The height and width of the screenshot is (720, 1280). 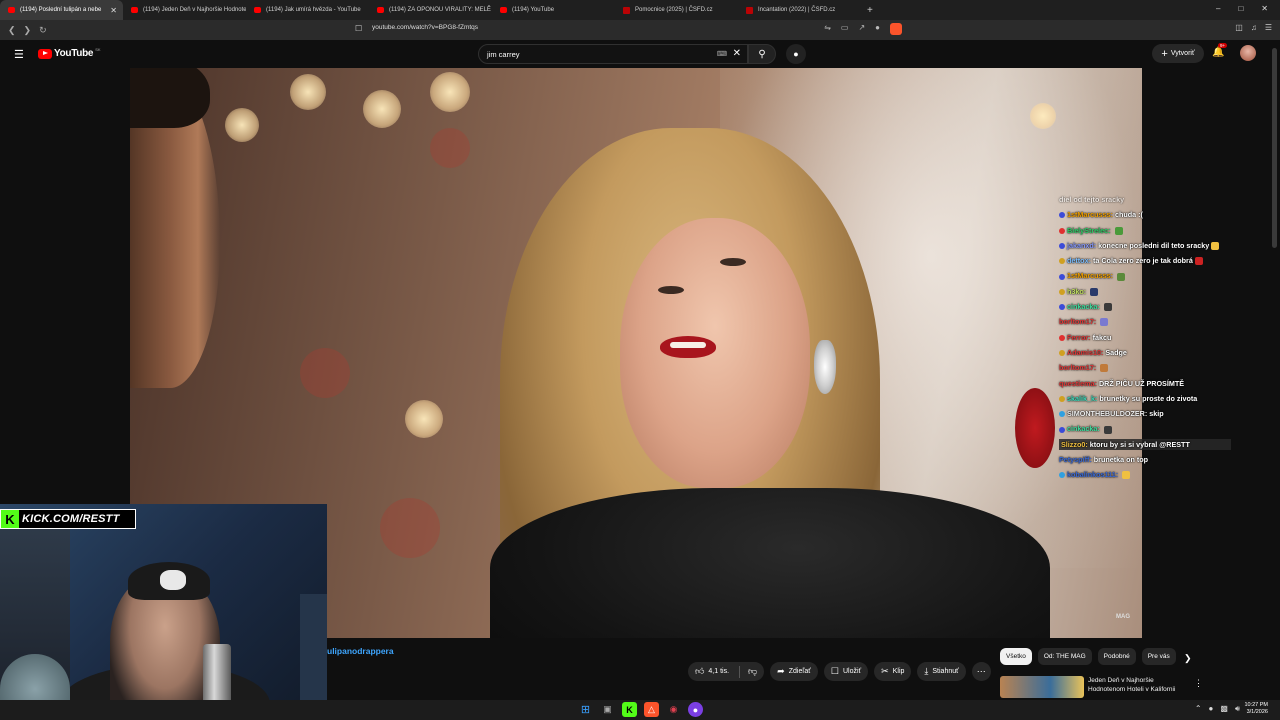 I want to click on password-icon: ●, so click(x=877, y=29).